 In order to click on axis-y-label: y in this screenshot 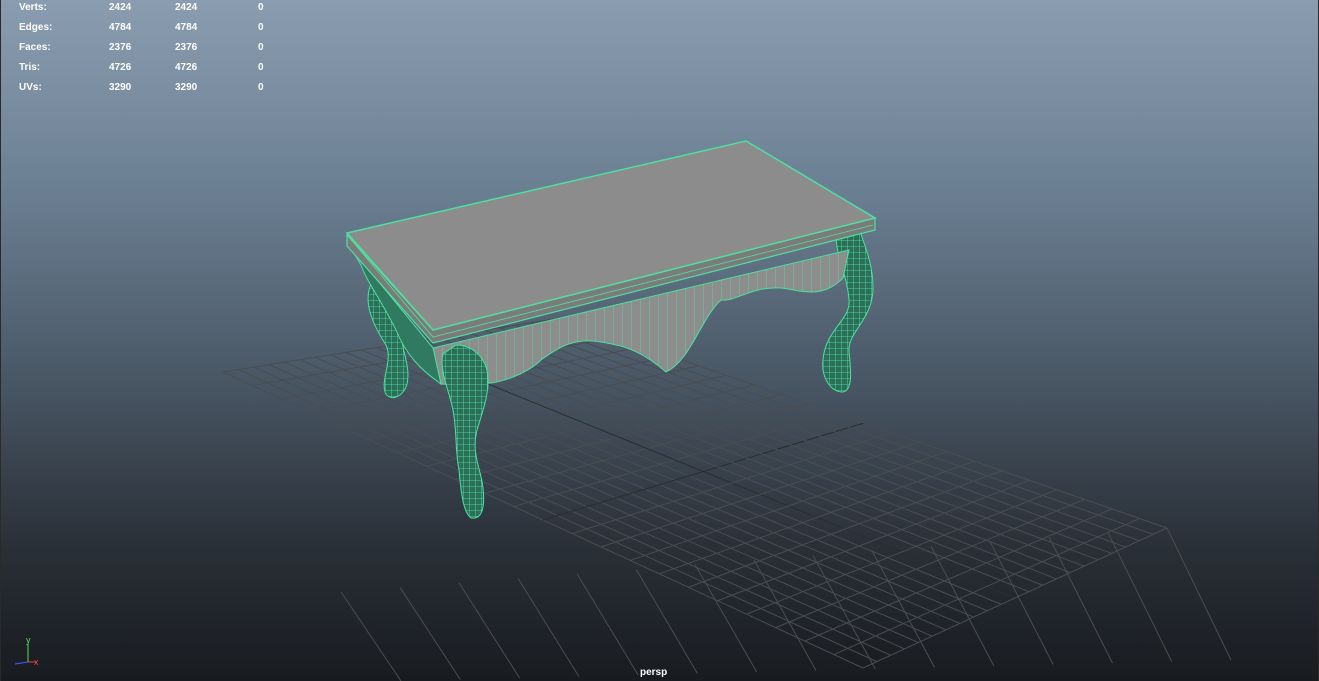, I will do `click(28, 640)`.